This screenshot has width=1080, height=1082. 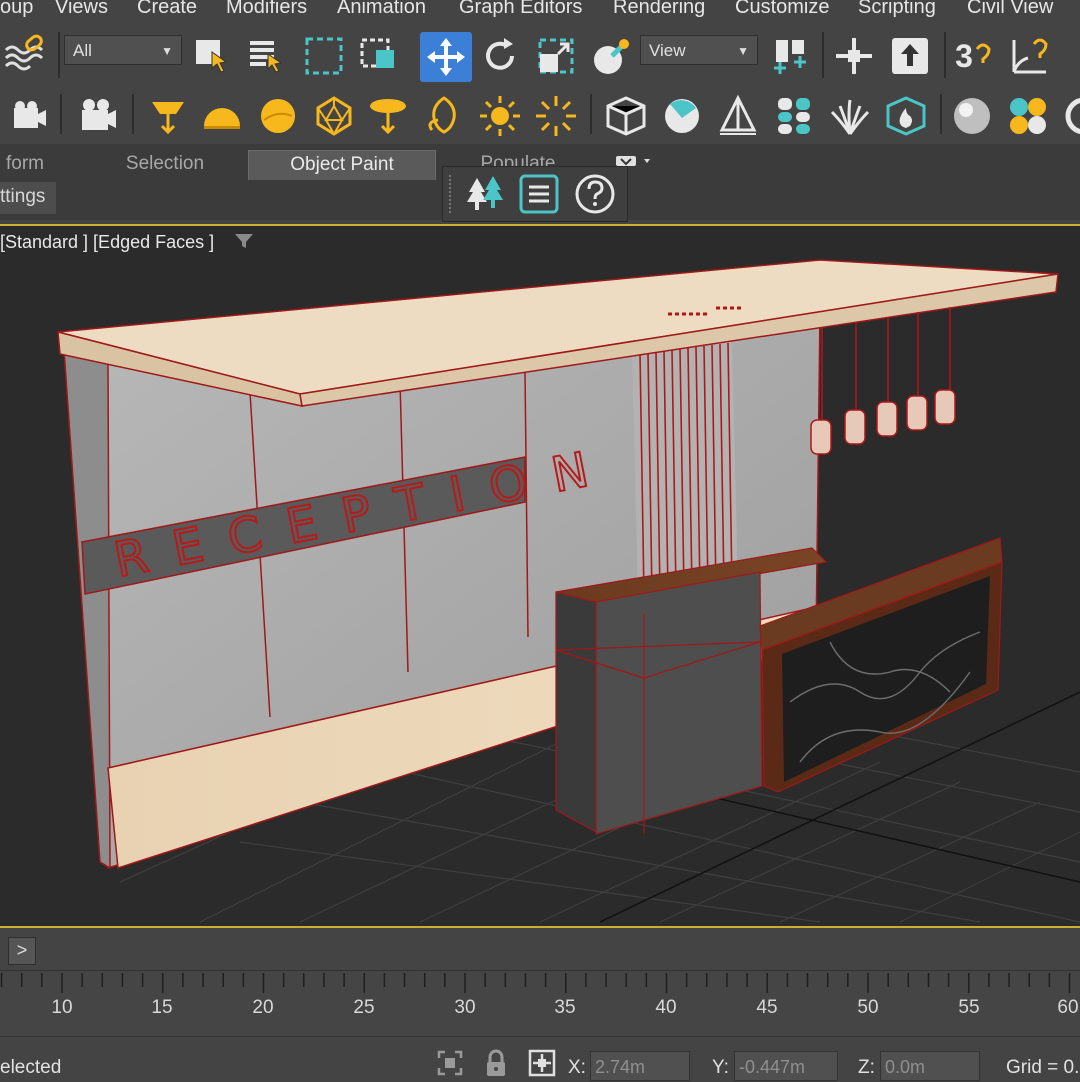 What do you see at coordinates (542, 1063) in the screenshot?
I see `absolute-mode-icon` at bounding box center [542, 1063].